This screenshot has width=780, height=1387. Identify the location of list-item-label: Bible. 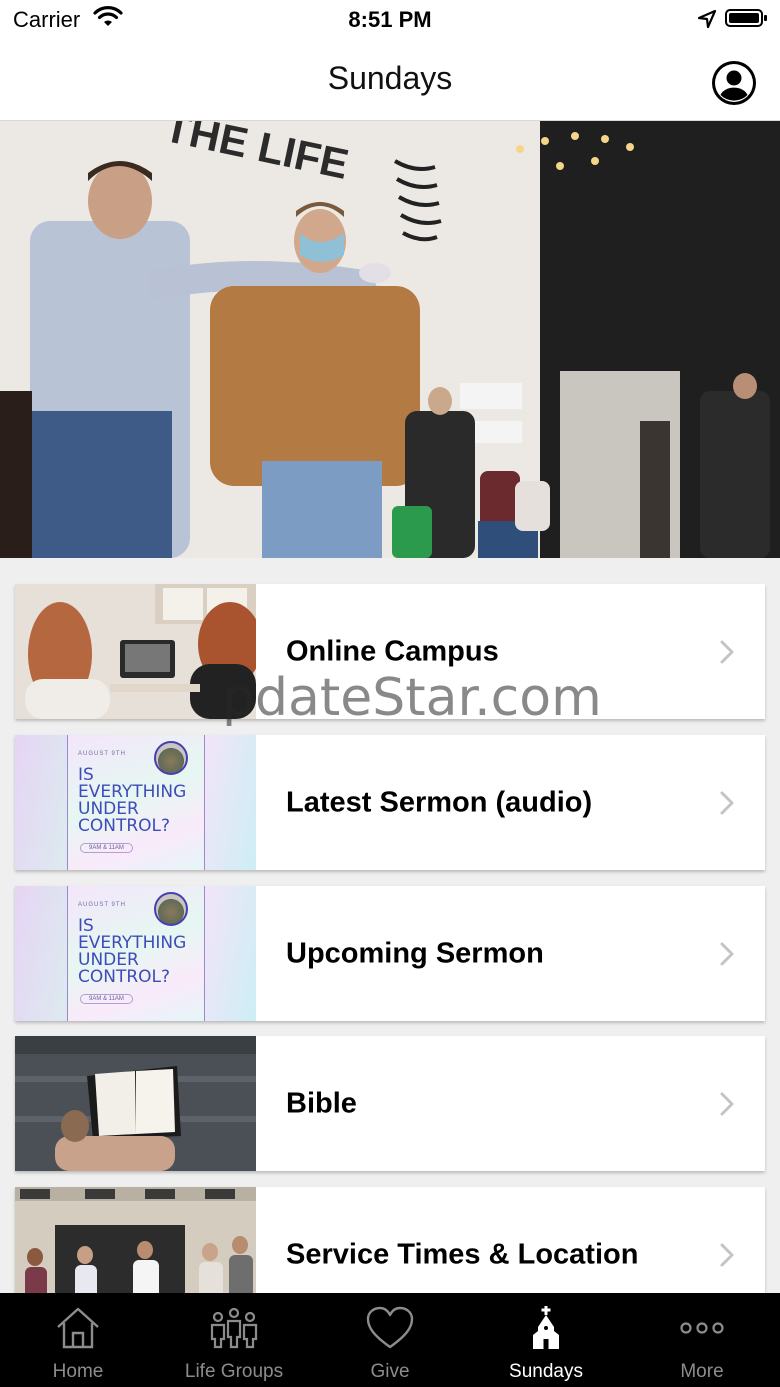
(321, 1103).